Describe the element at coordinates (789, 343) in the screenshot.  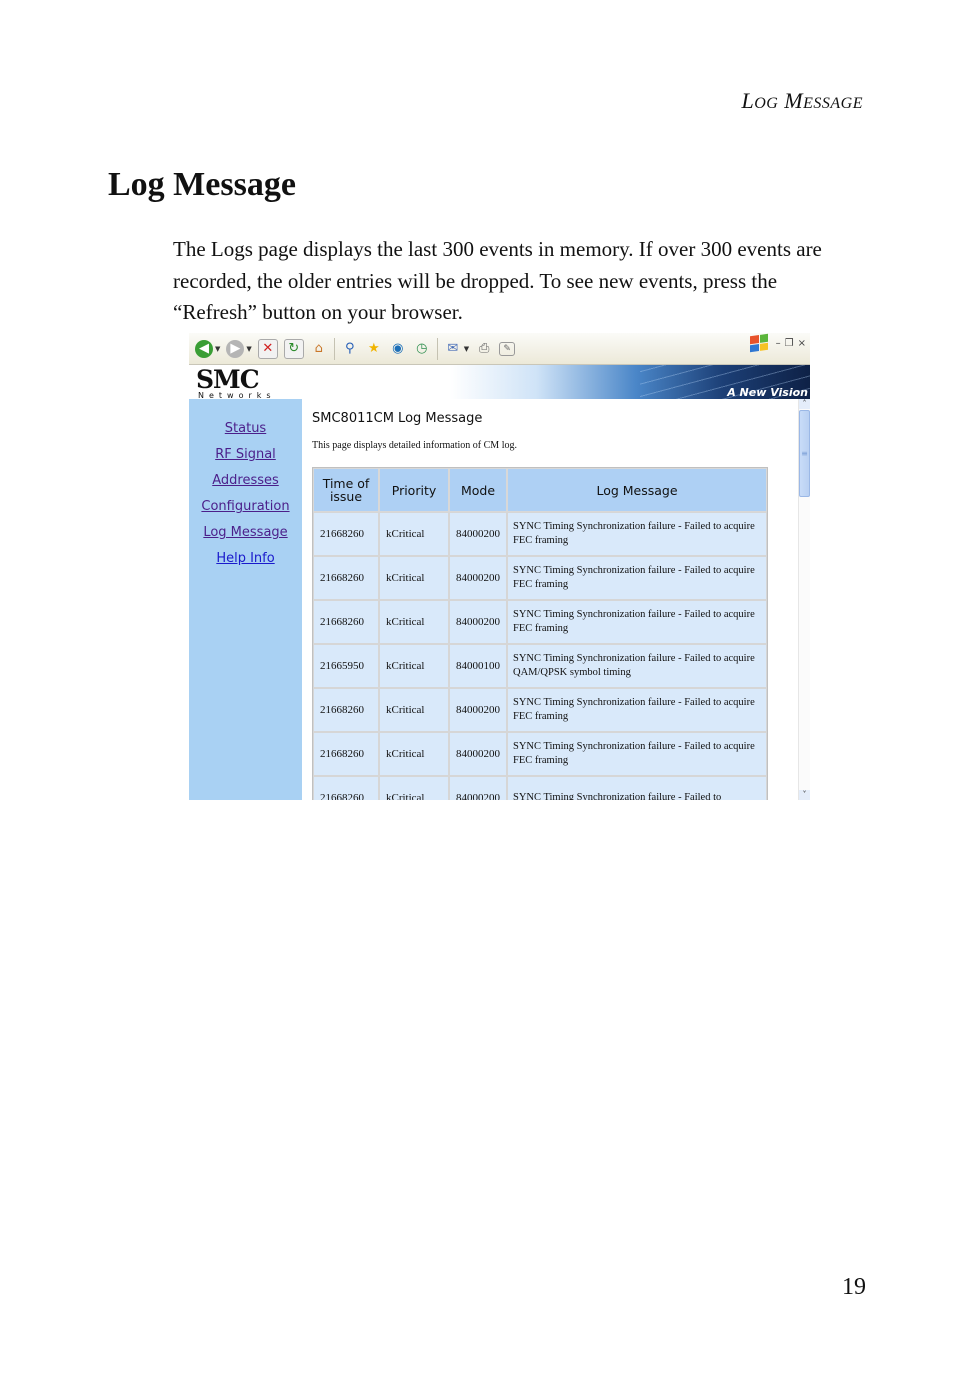
I see `restore-icon: ❐` at that location.